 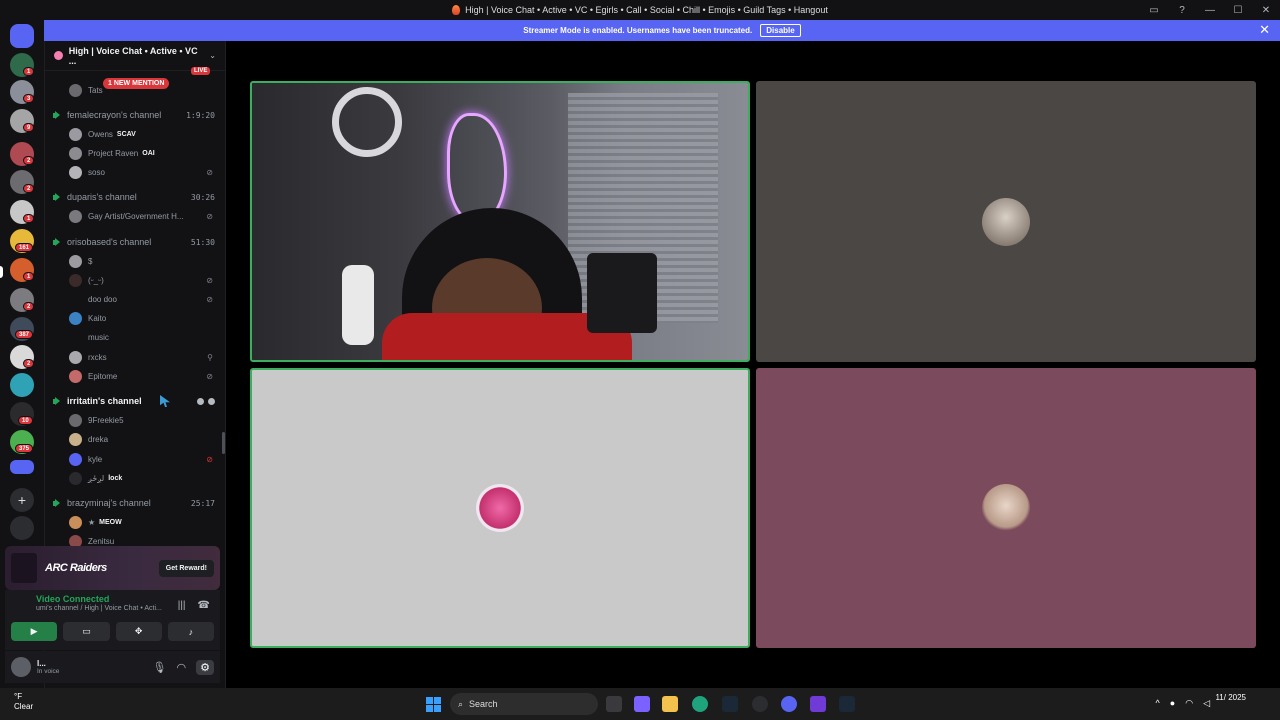 I want to click on disable-streamer-mode-button: Disable, so click(x=780, y=30).